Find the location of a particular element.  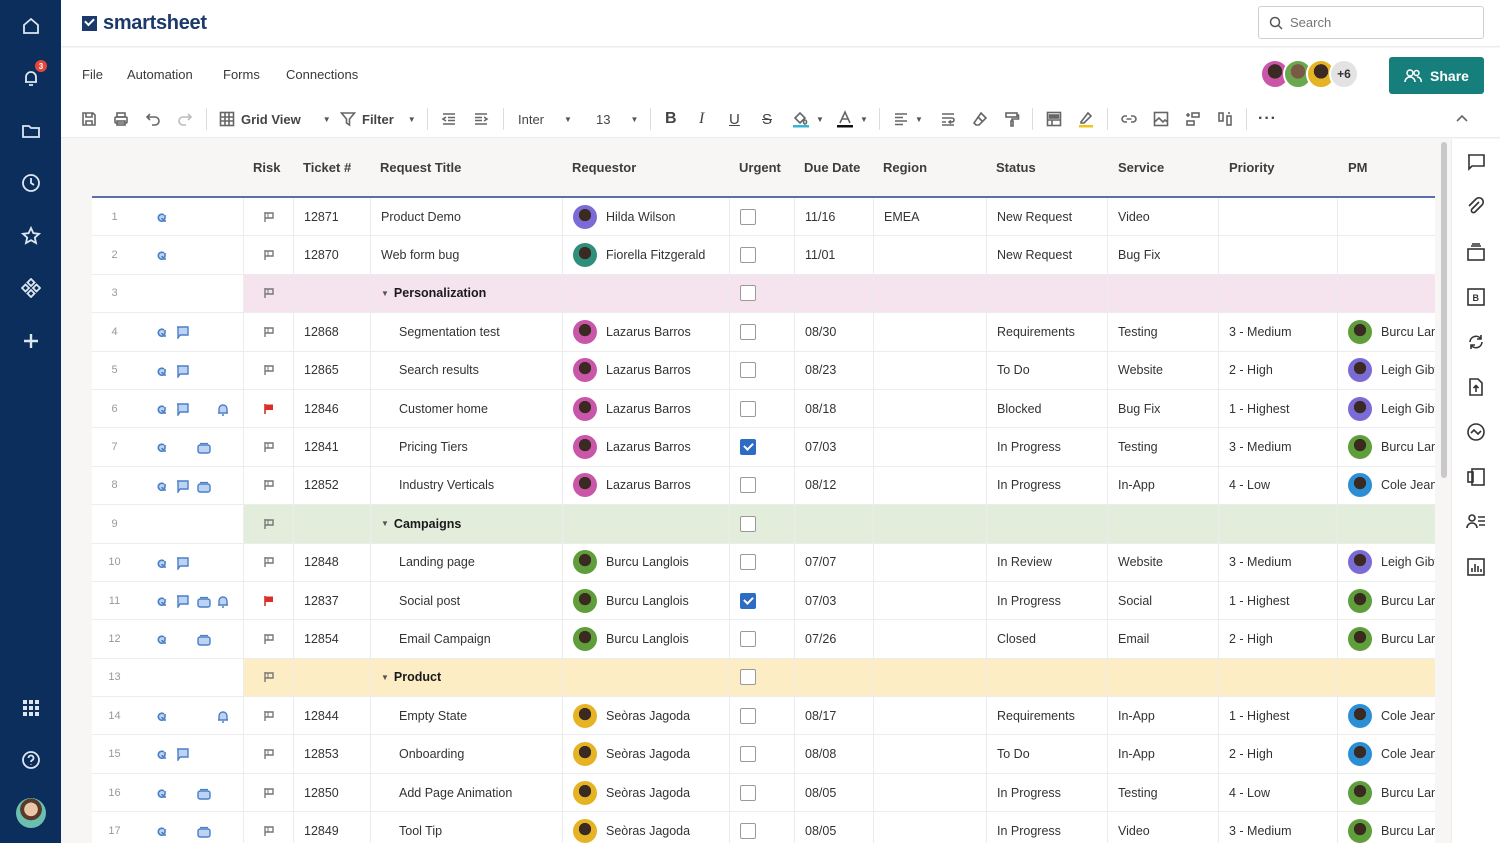

status-cell: To Do is located at coordinates (1046, 754).